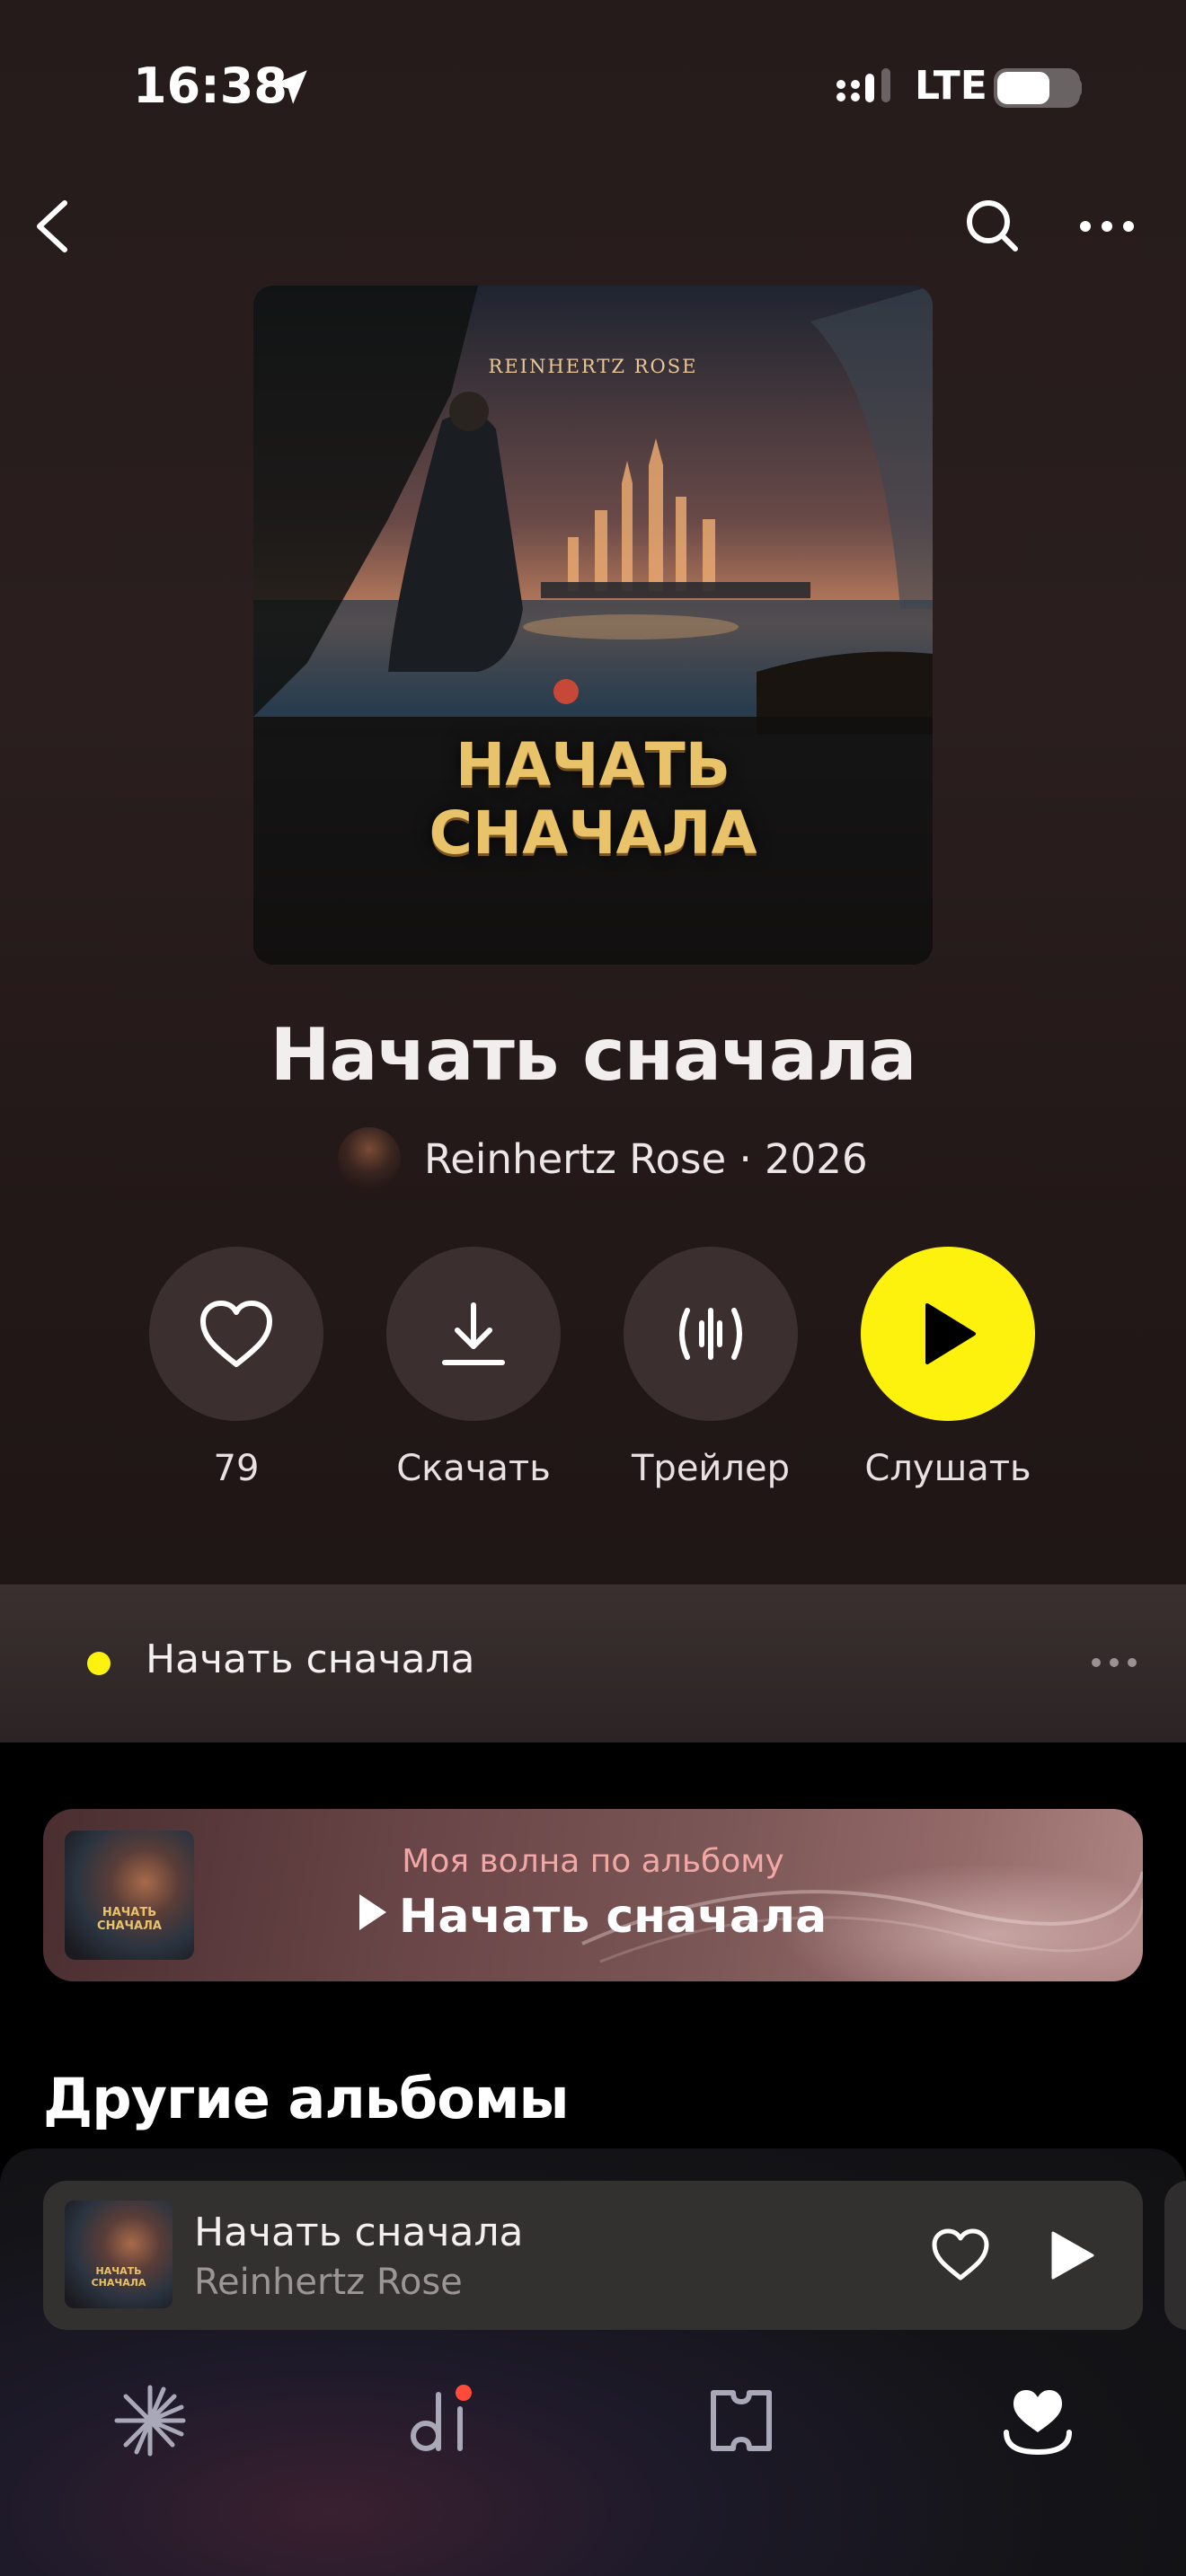 The image size is (1186, 2576). I want to click on tab-music, so click(444, 2420).